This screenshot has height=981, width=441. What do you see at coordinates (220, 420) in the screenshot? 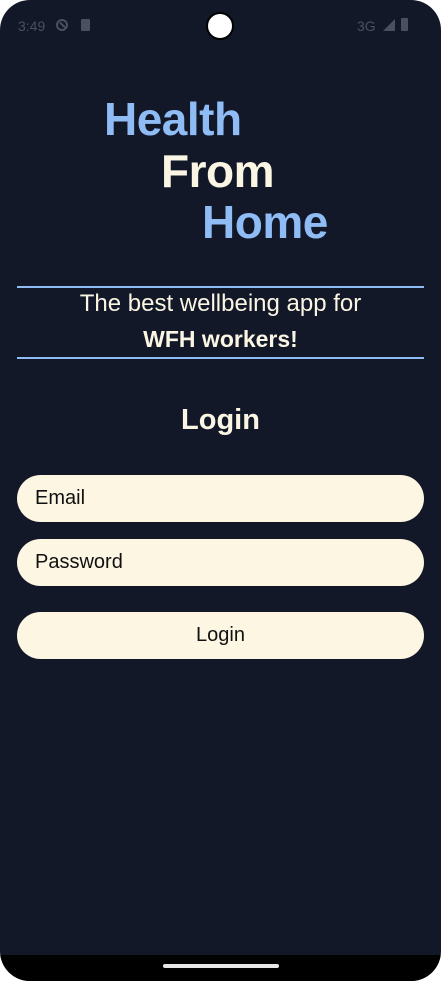
I see `login-title: Login` at bounding box center [220, 420].